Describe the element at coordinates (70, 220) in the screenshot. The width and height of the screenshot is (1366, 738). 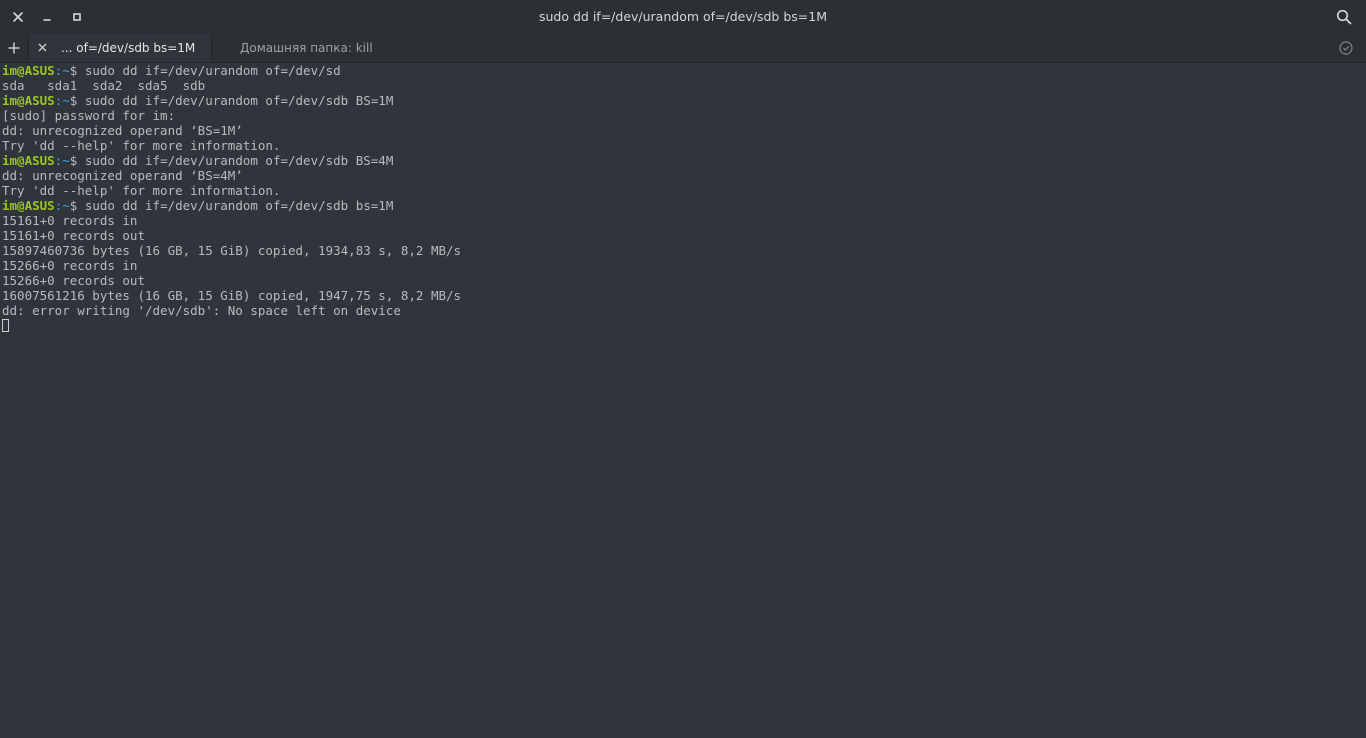
I see `output-line: 15161+0 records in` at that location.